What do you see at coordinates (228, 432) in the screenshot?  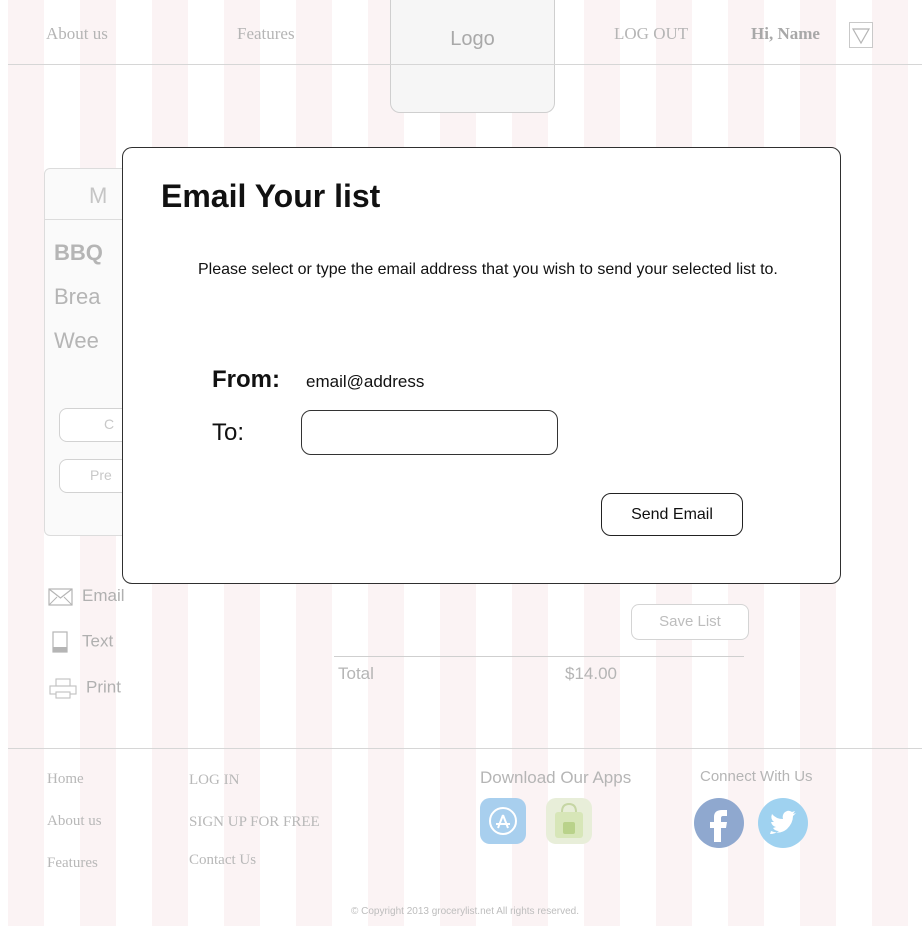 I see `to-label: To:` at bounding box center [228, 432].